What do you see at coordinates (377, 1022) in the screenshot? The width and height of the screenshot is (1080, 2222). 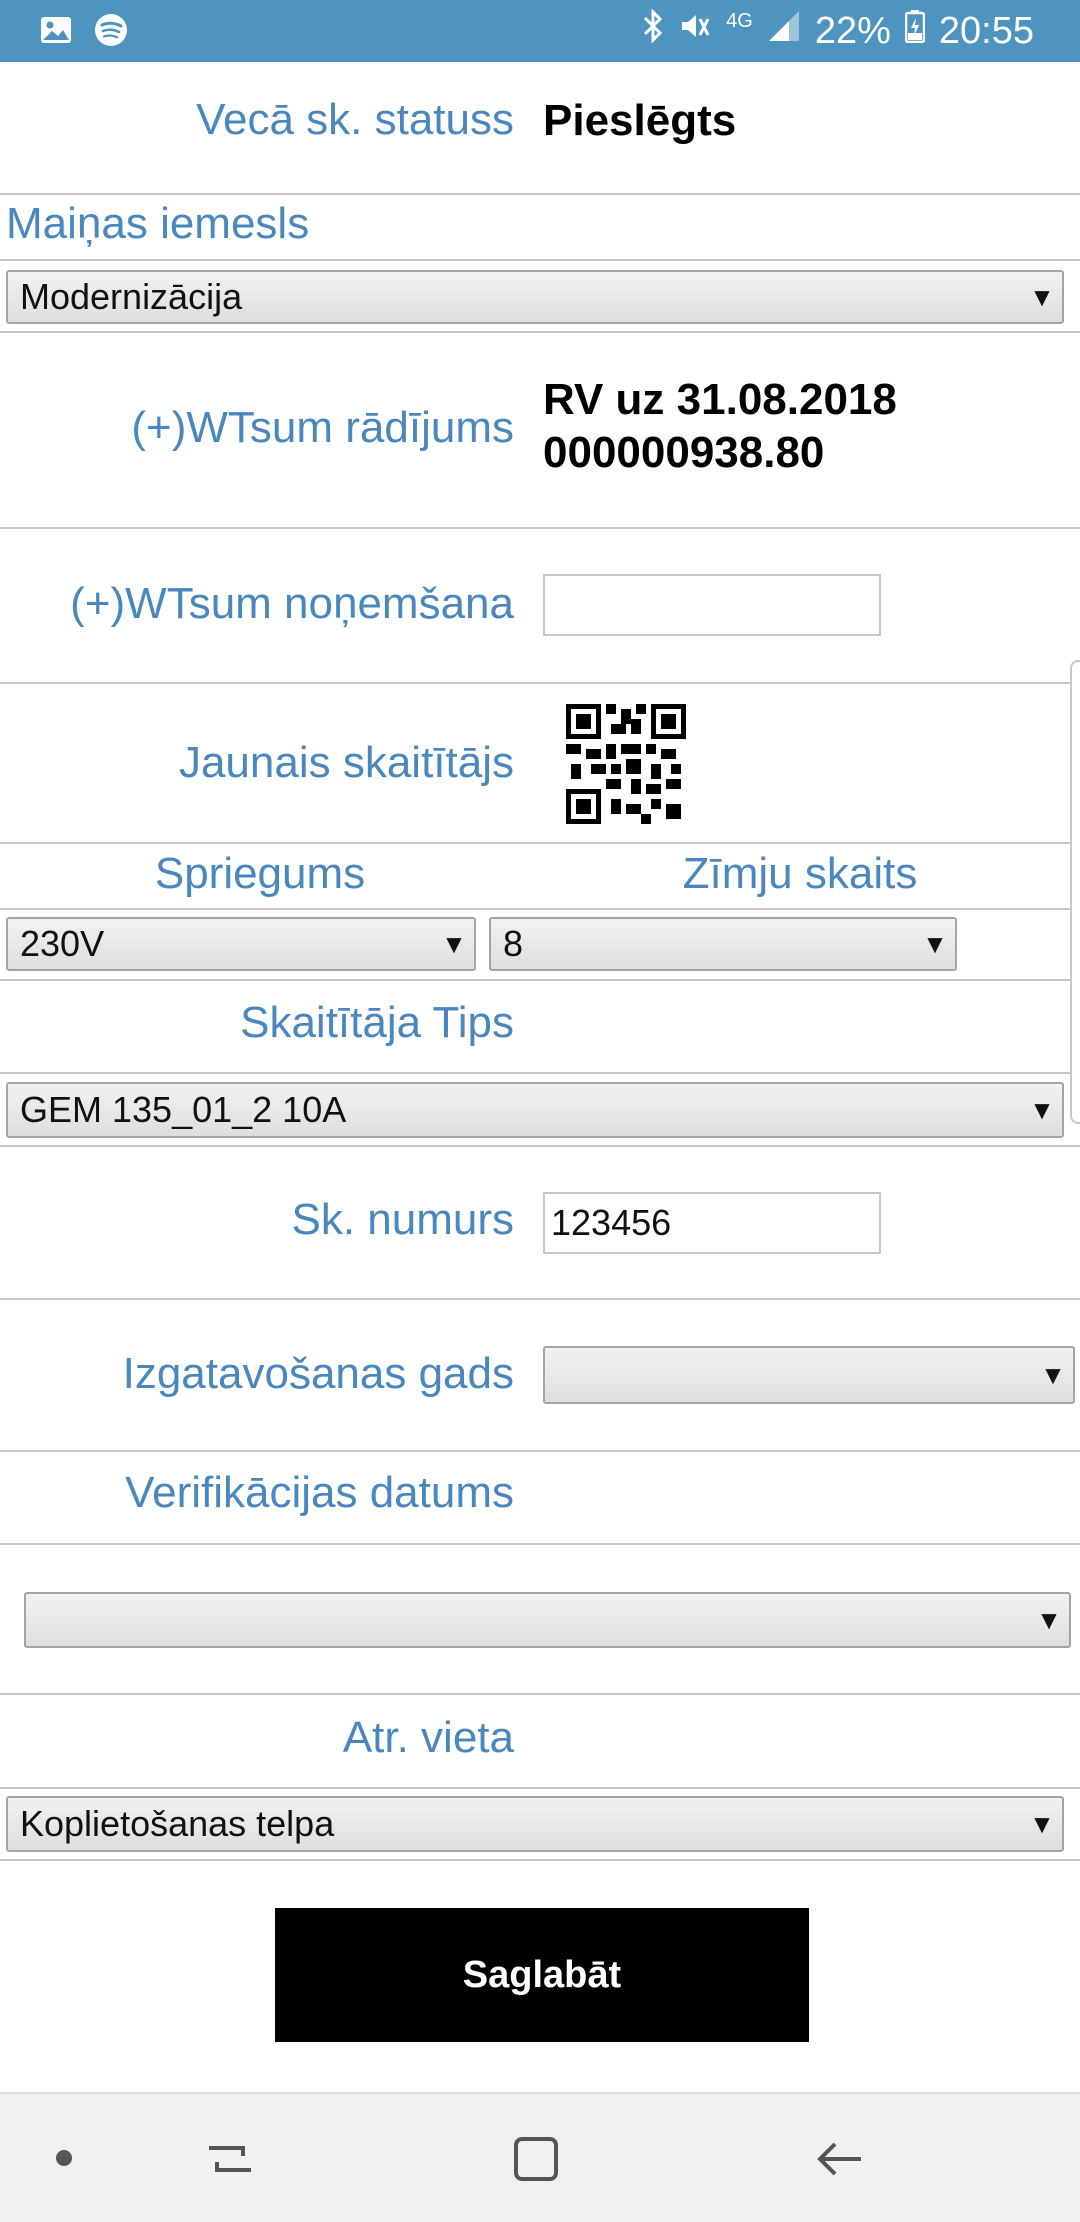 I see `meter-type-label: Skaitītāja Tips` at bounding box center [377, 1022].